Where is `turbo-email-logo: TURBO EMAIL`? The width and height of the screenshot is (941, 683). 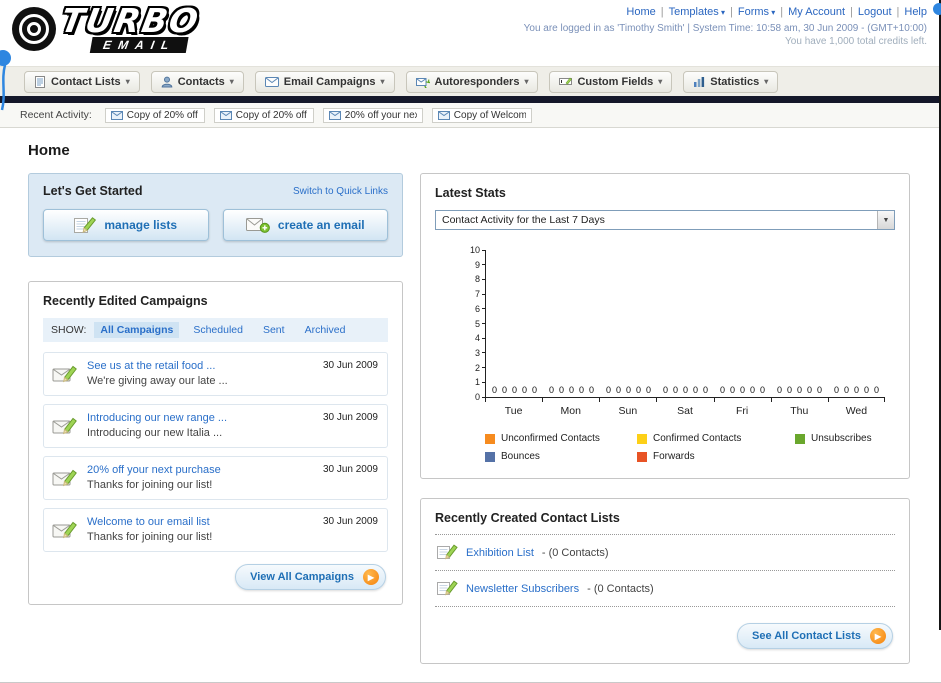
turbo-email-logo: TURBO EMAIL is located at coordinates (140, 26).